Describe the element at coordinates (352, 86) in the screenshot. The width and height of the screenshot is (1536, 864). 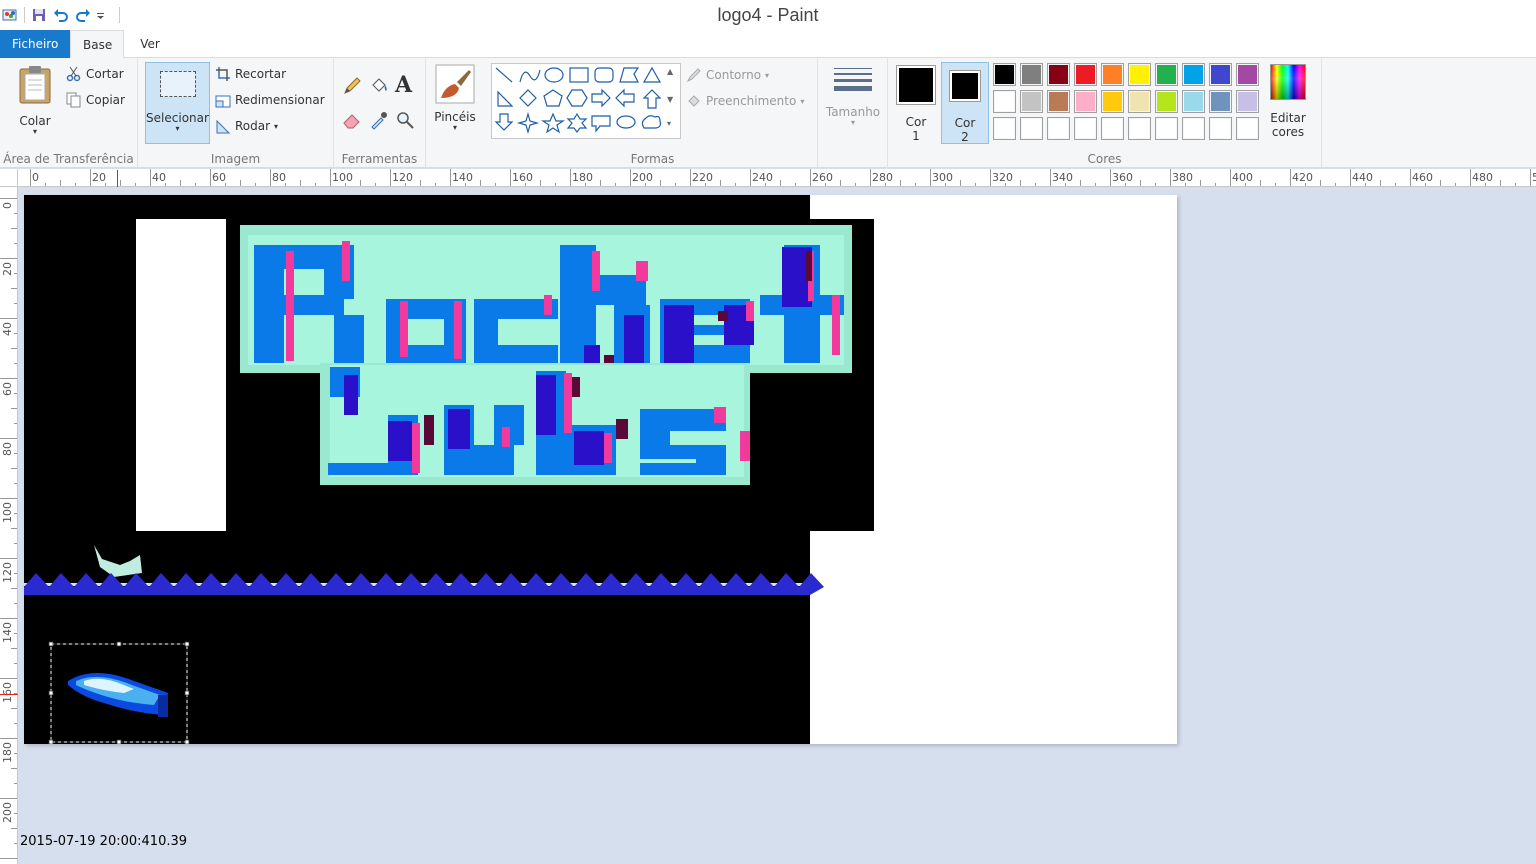
I see `pencil-icon` at that location.